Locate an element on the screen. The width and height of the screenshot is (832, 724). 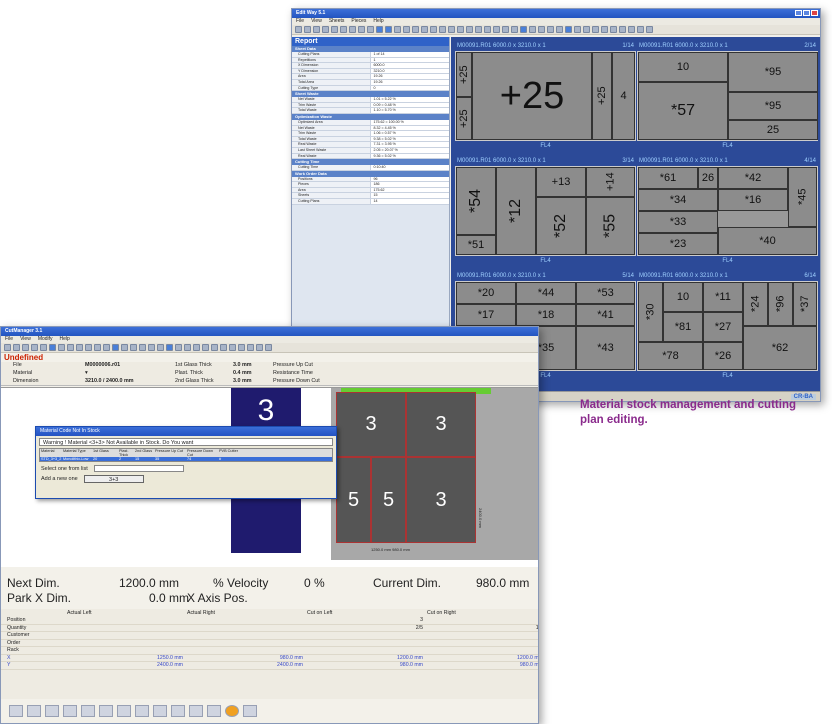
piece: 4 is located at coordinates (623, 96).